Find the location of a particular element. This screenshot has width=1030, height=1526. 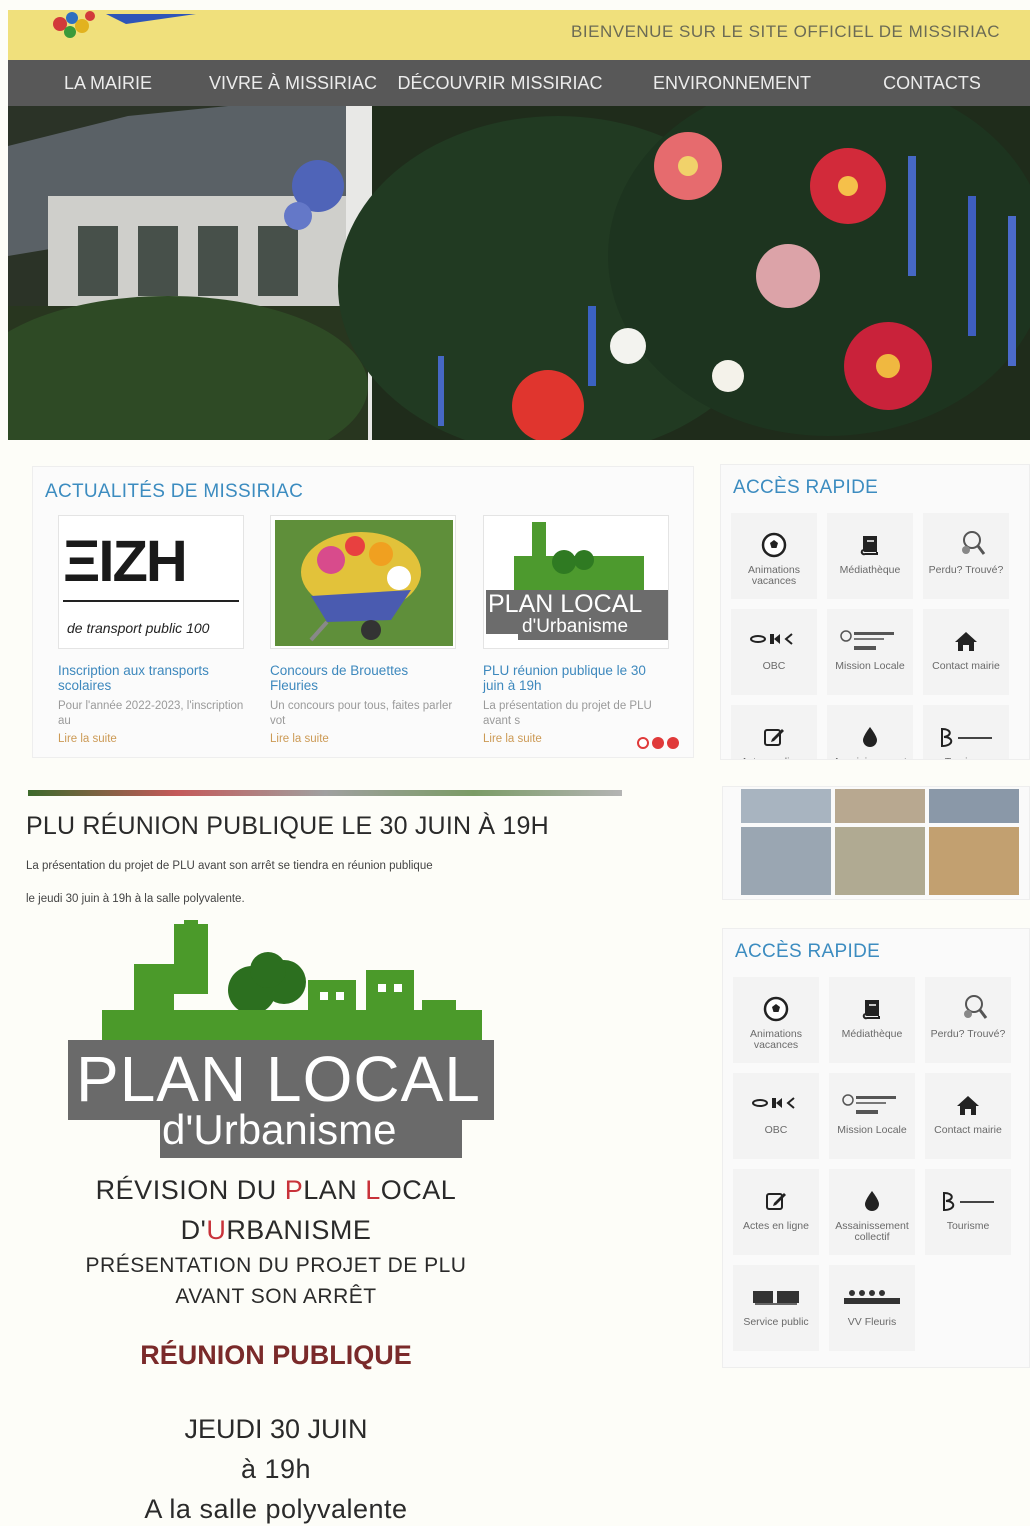

news-card-title: PLU réunion publique le 30 juin à 19h is located at coordinates (576, 678).